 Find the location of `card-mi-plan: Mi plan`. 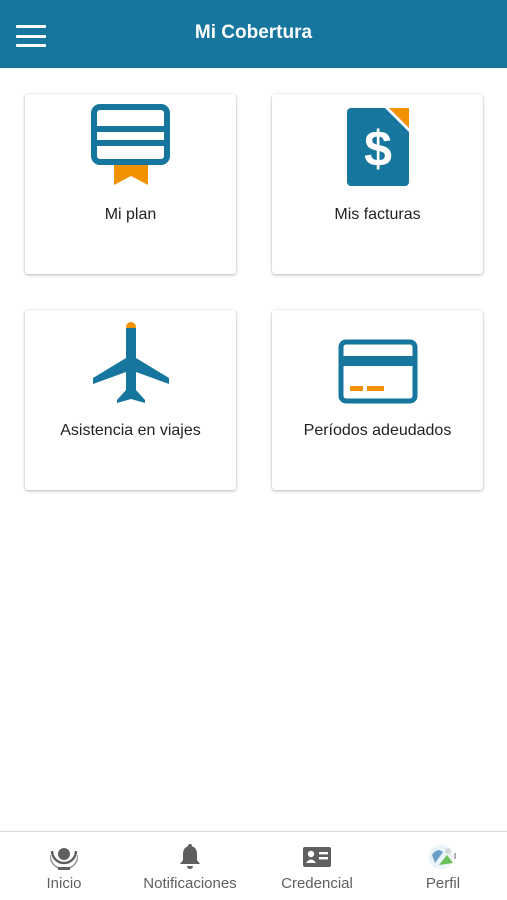

card-mi-plan: Mi plan is located at coordinates (130, 184).